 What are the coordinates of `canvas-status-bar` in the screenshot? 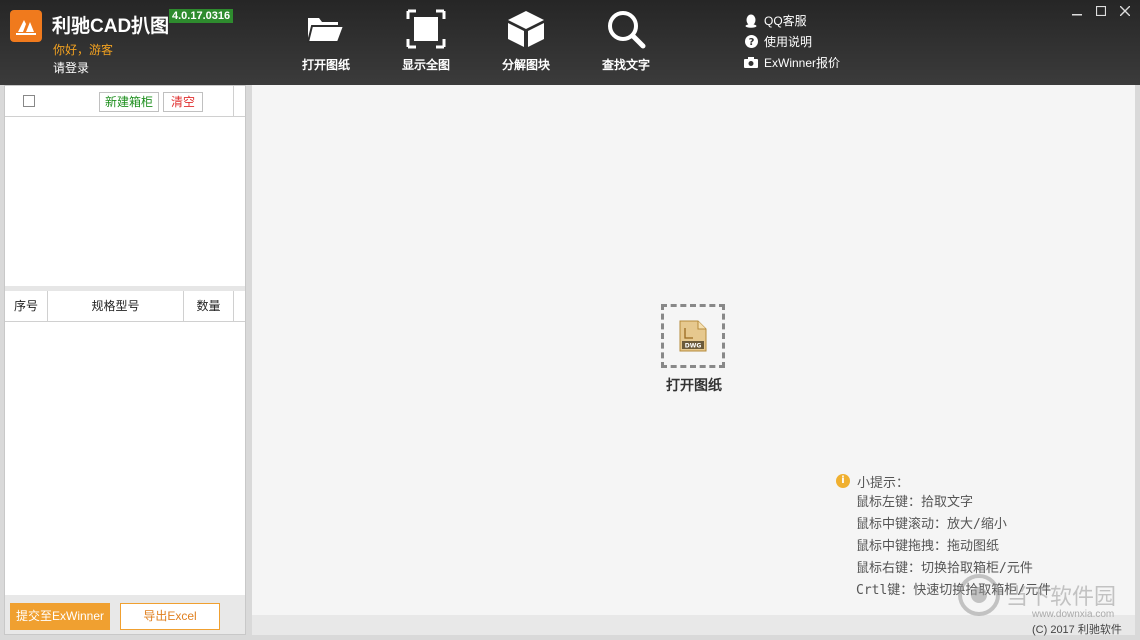 It's located at (693, 625).